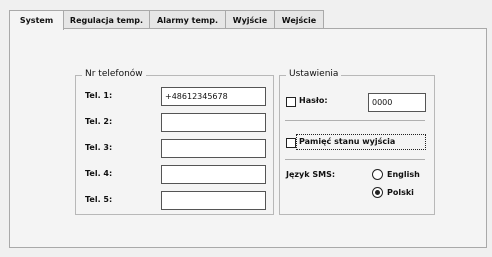 The height and width of the screenshot is (257, 492). I want to click on tel-3-label: Tel. 3:, so click(99, 147).